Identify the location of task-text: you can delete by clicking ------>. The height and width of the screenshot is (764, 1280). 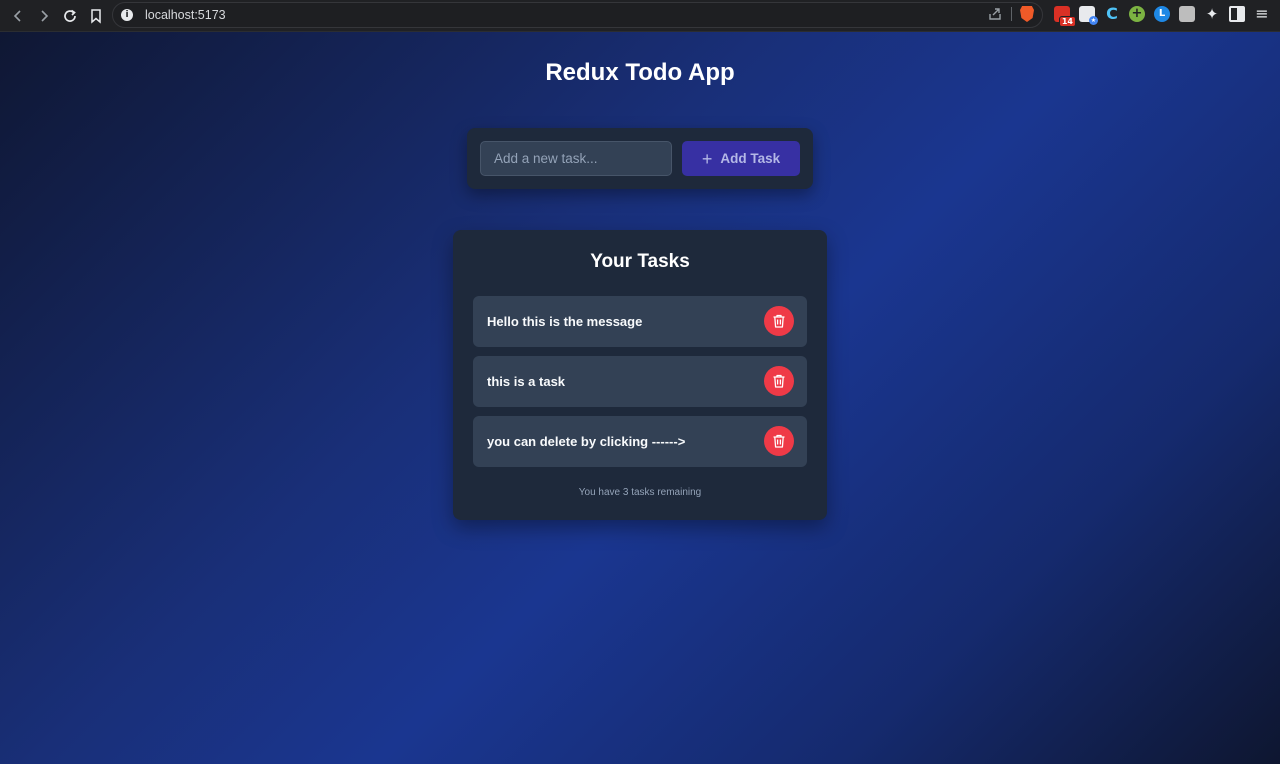
(586, 441).